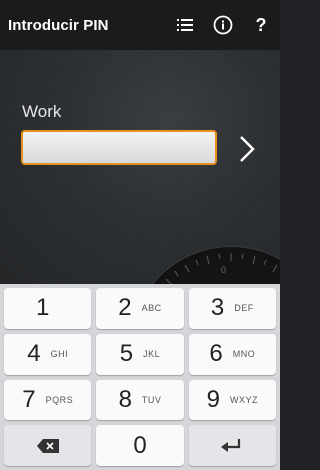 The height and width of the screenshot is (470, 320). What do you see at coordinates (232, 400) in the screenshot?
I see `key-9: 9 WXYZ` at bounding box center [232, 400].